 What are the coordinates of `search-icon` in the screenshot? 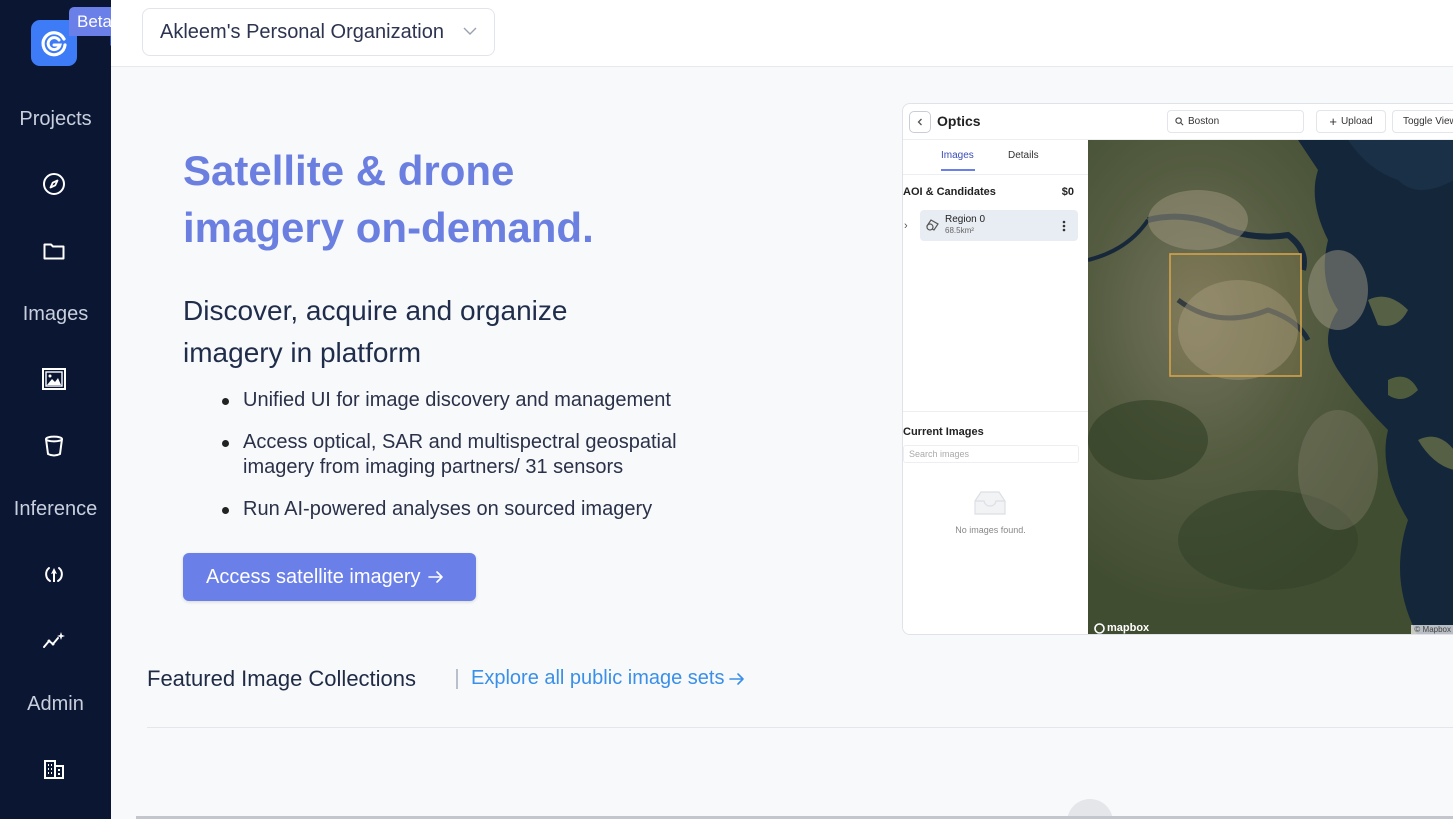 It's located at (1179, 121).